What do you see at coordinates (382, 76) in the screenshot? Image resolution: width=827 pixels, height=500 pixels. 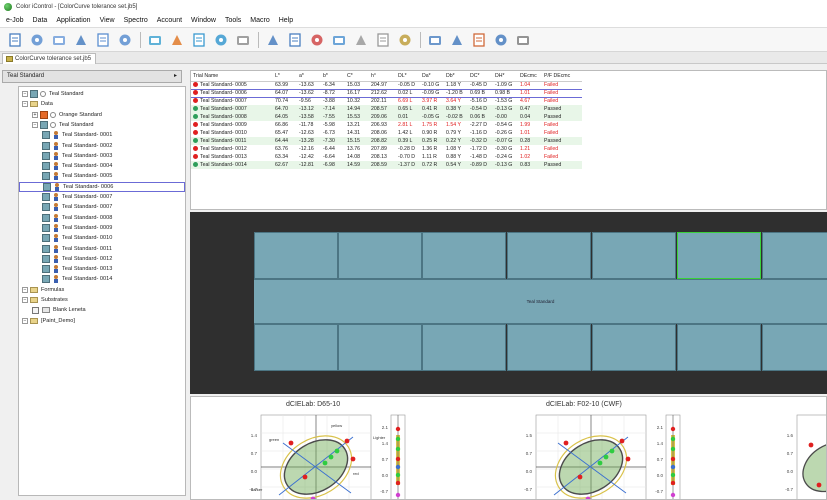 I see `column-header: h°` at bounding box center [382, 76].